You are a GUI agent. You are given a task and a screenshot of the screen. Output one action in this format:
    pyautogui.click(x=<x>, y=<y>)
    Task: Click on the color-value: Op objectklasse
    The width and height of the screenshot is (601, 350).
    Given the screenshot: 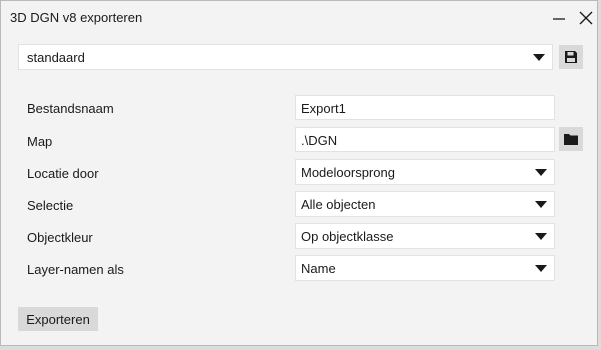 What is the action you would take?
    pyautogui.click(x=347, y=236)
    